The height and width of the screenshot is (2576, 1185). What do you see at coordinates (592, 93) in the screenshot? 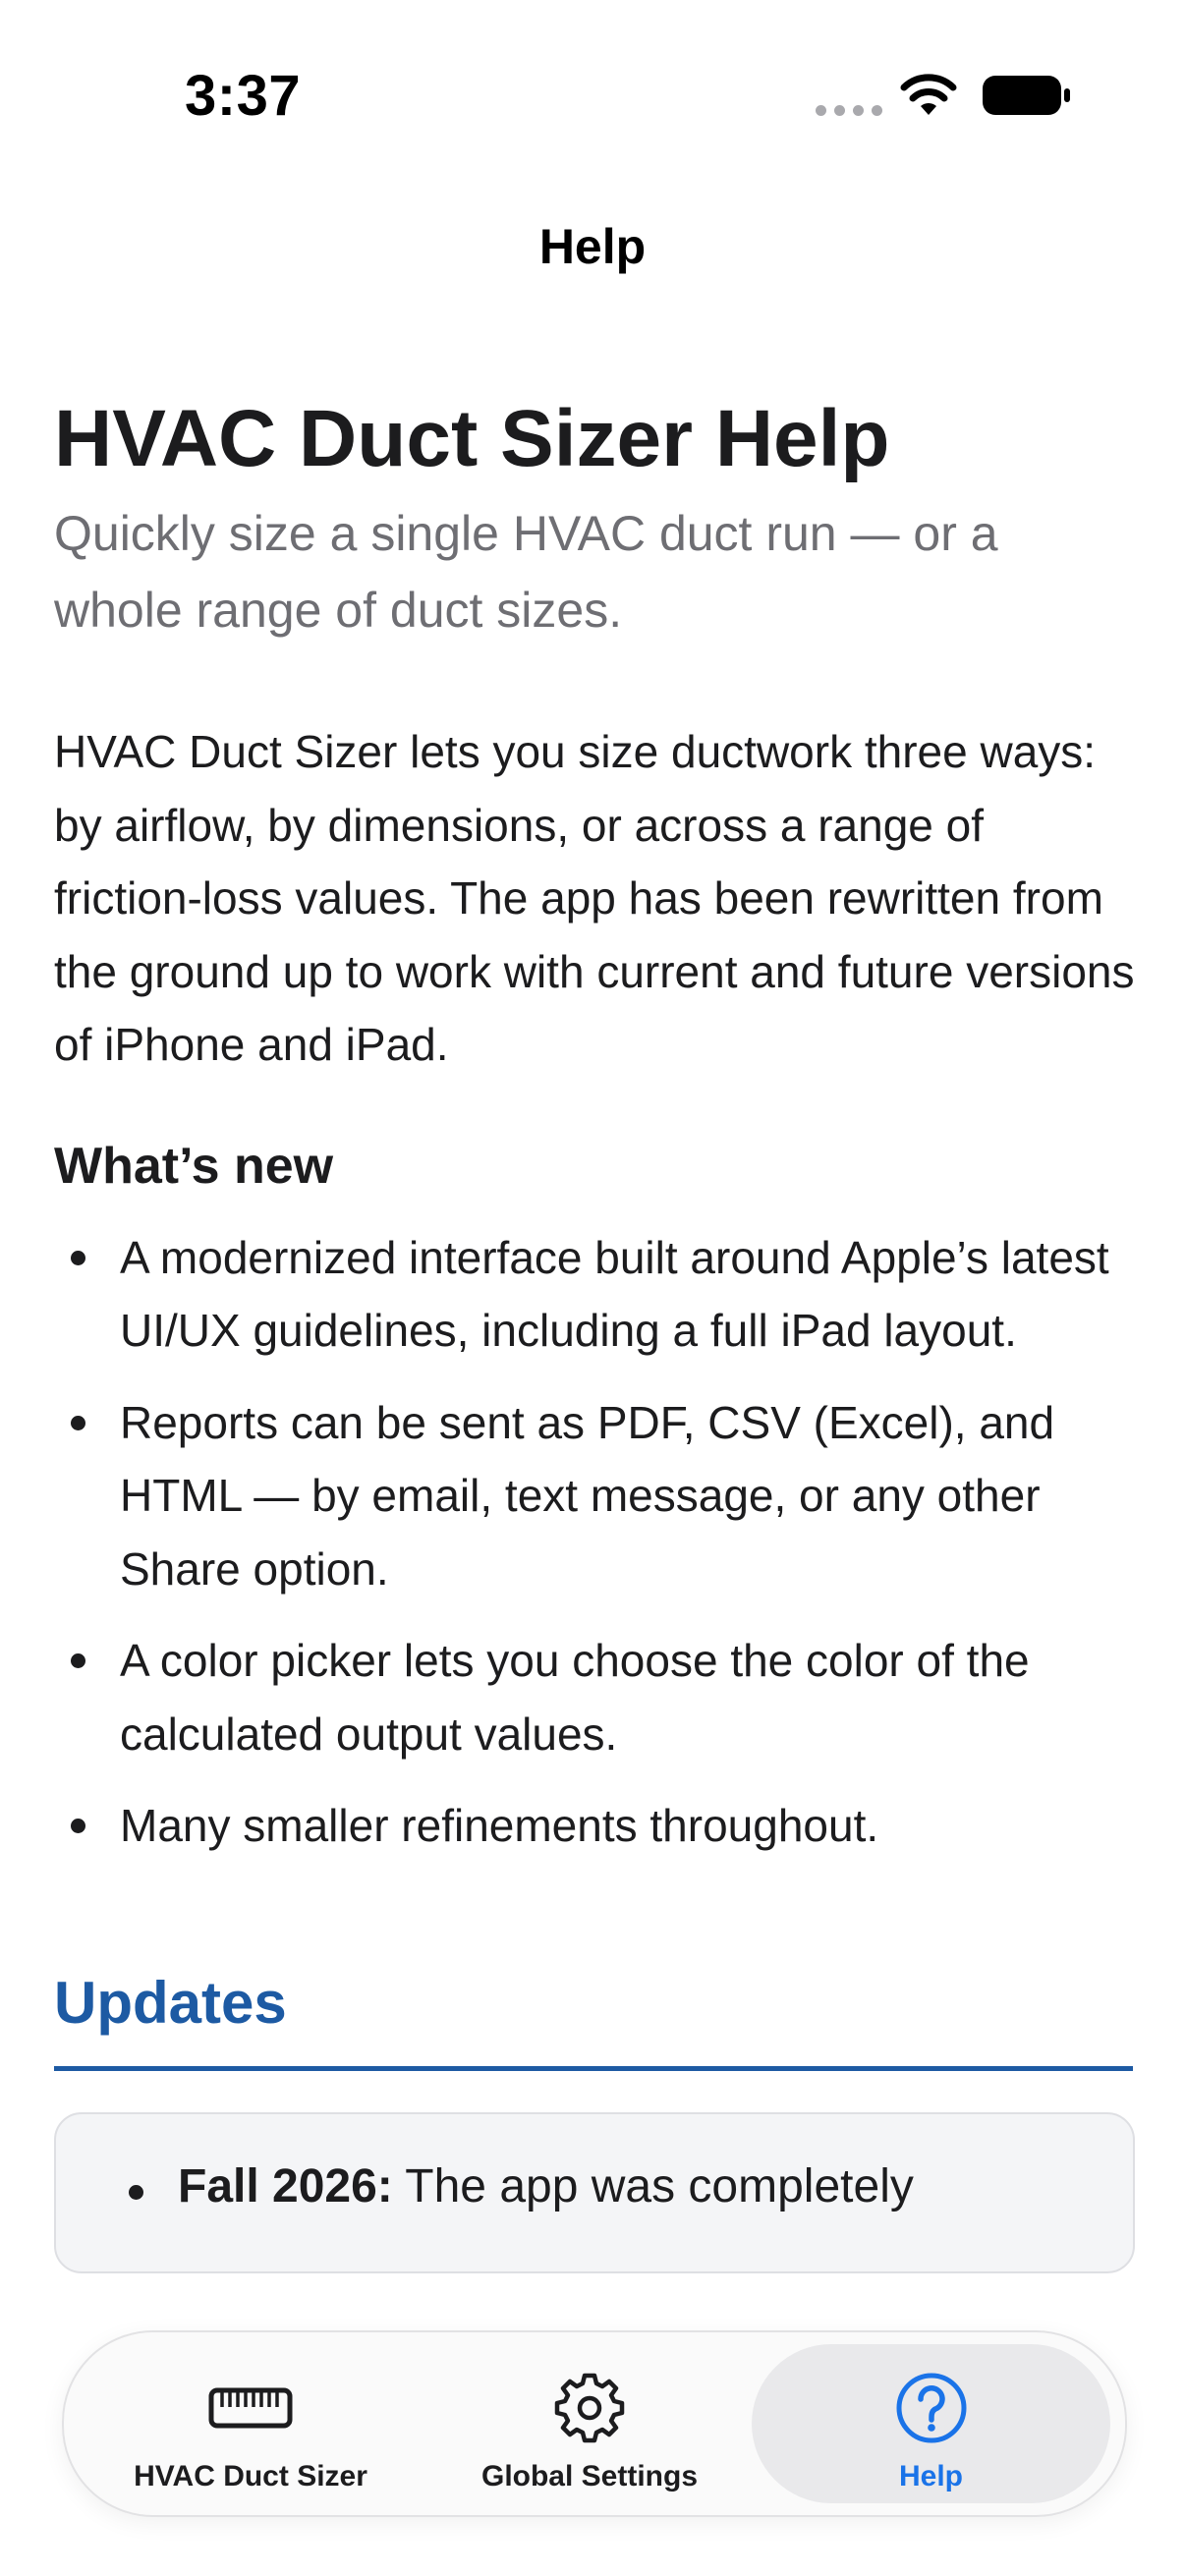
I see `status-bar: 3:37` at bounding box center [592, 93].